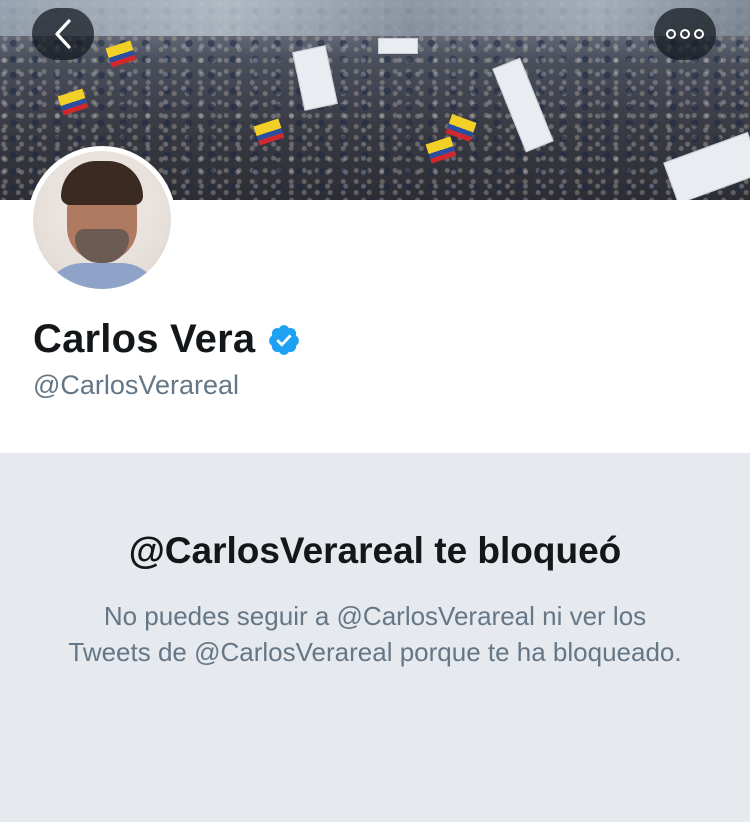 This screenshot has width=750, height=822. I want to click on verified-badge-icon, so click(284, 339).